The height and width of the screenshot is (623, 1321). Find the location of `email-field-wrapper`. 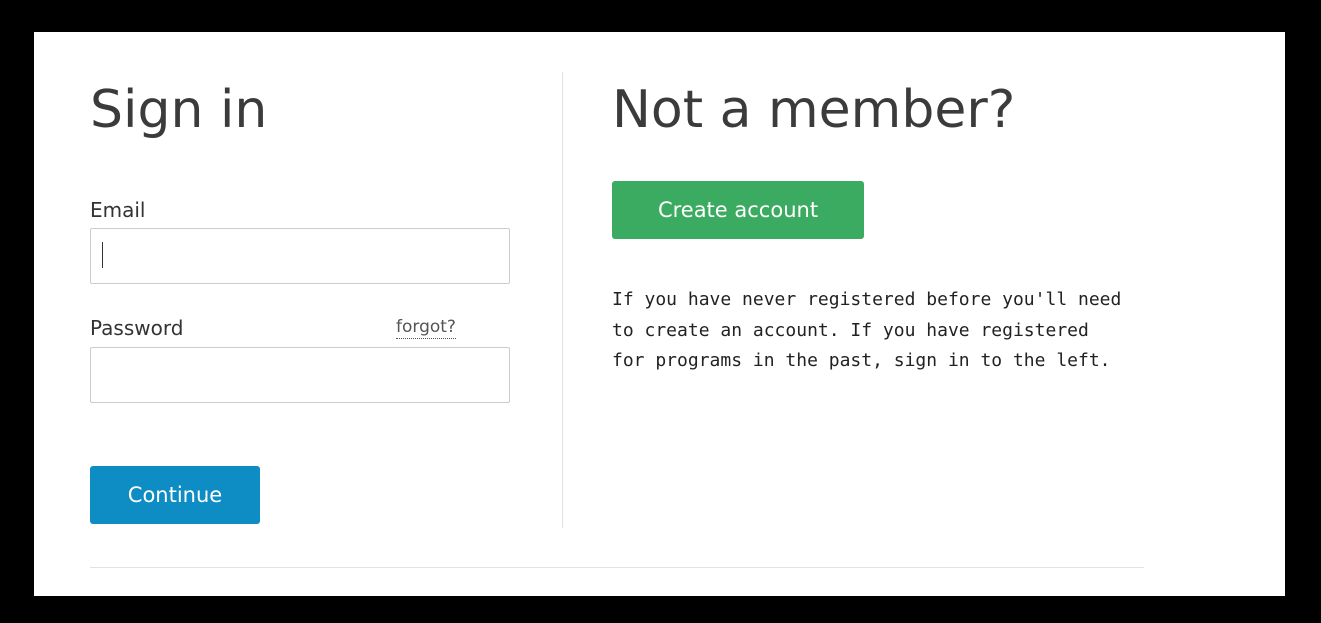

email-field-wrapper is located at coordinates (300, 256).